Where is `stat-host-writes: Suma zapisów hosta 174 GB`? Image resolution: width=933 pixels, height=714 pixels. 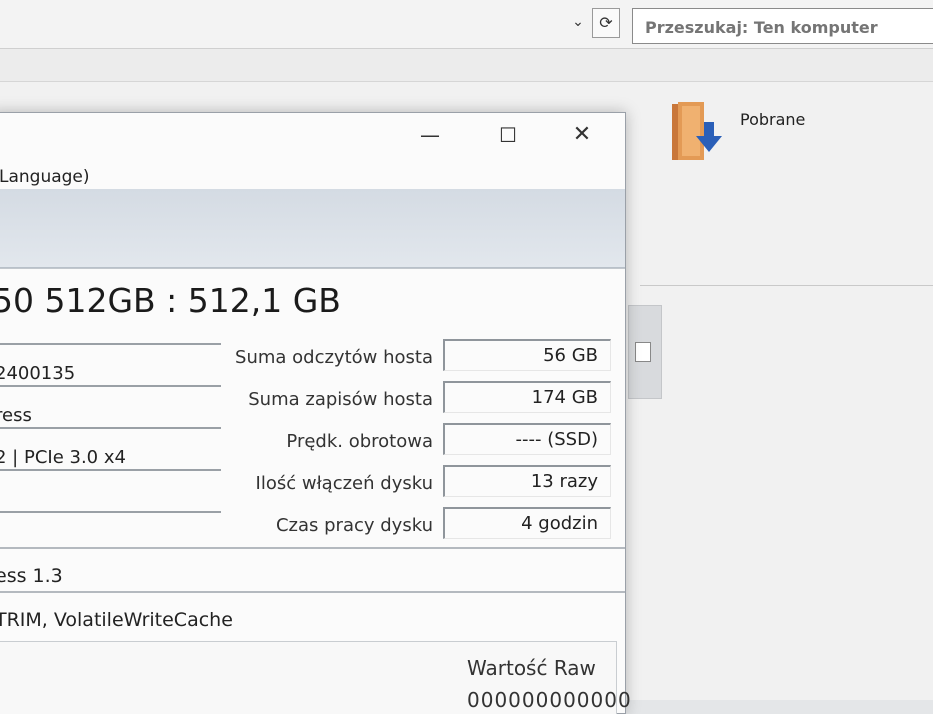 stat-host-writes: Suma zapisów hosta 174 GB is located at coordinates (416, 399).